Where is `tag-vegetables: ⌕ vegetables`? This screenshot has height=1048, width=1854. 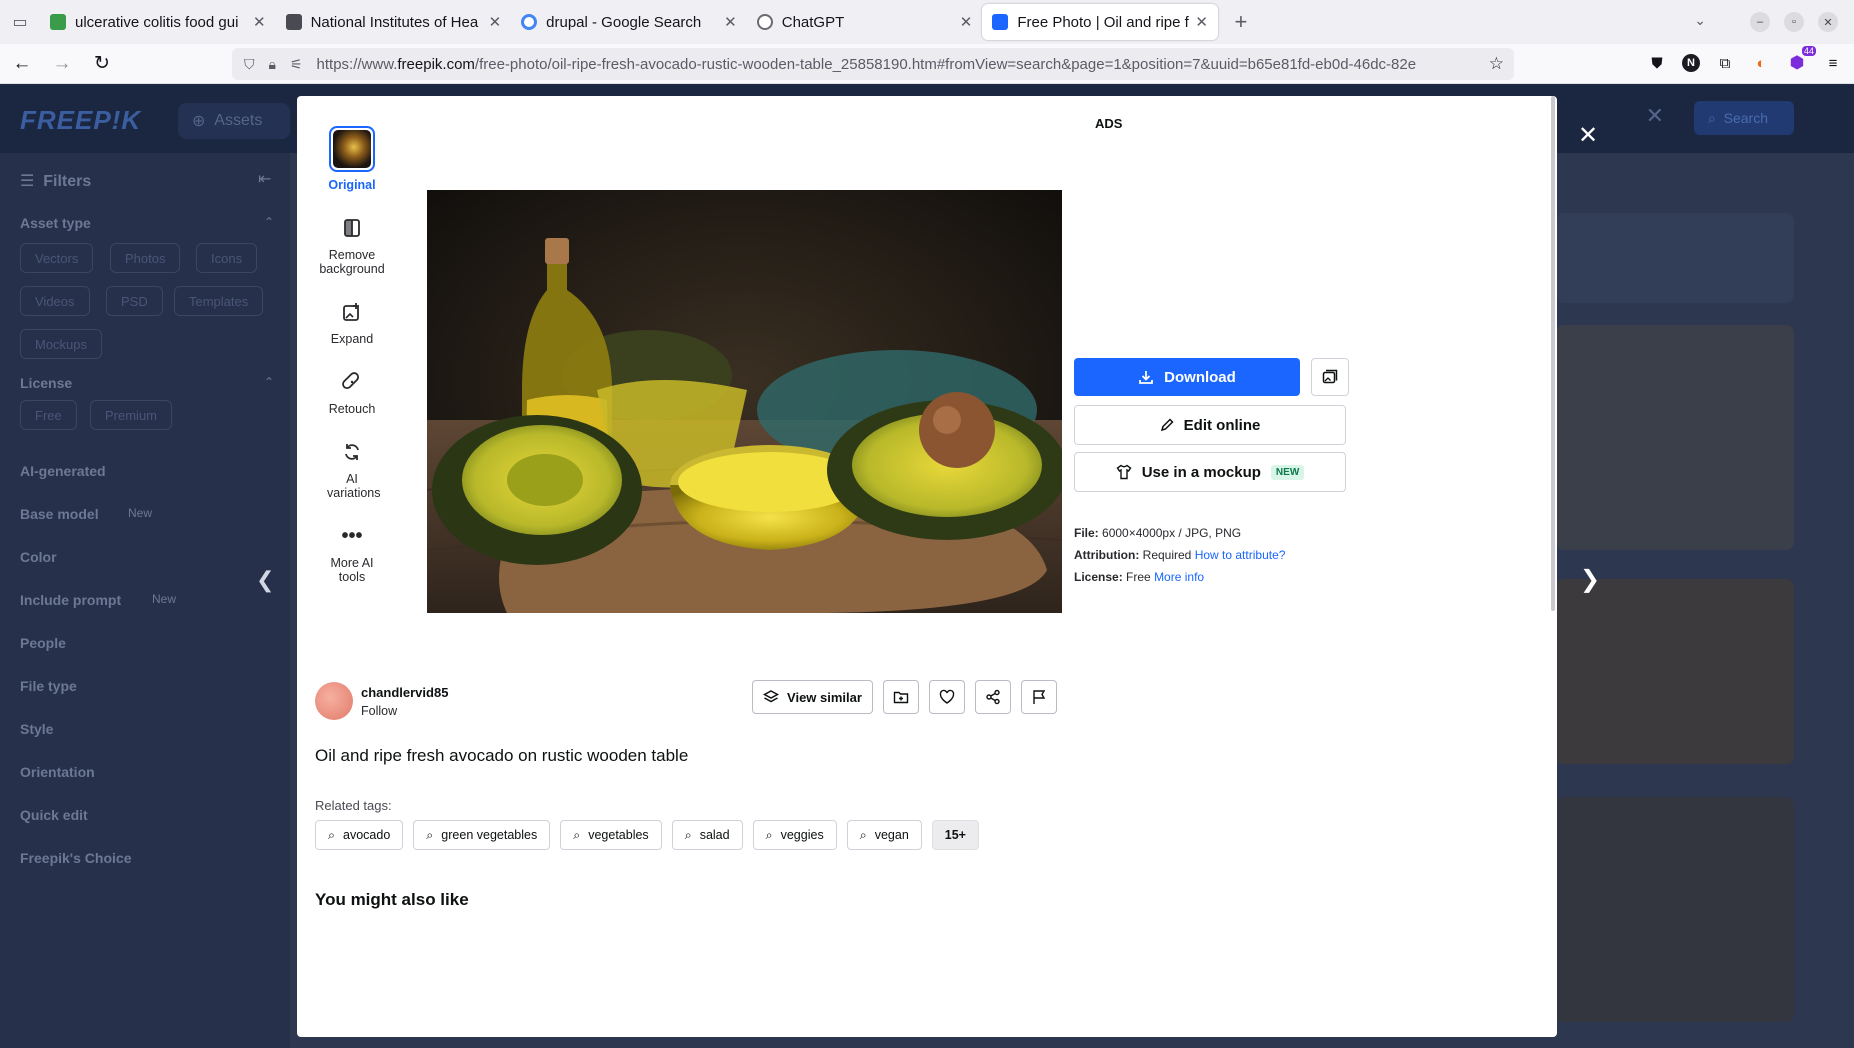
tag-vegetables: ⌕ vegetables is located at coordinates (611, 835).